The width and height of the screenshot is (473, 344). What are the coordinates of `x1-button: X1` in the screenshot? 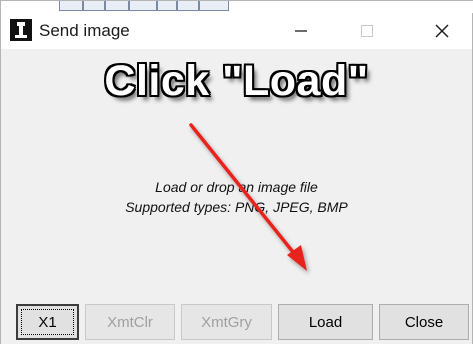 It's located at (47, 322).